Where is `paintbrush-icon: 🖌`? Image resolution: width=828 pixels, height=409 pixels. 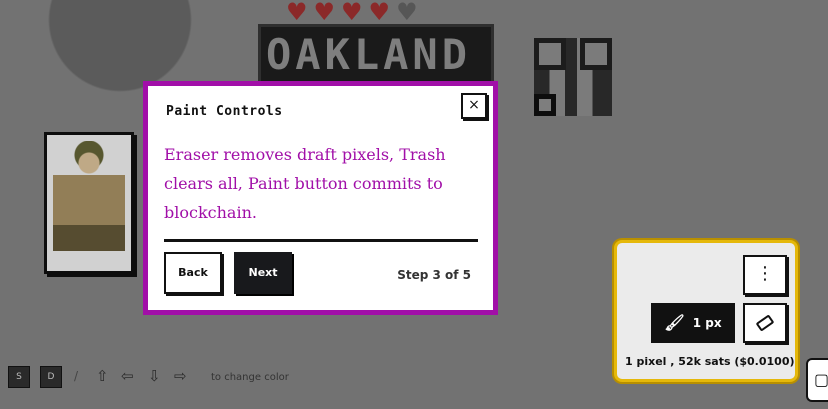
paintbrush-icon: 🖌 is located at coordinates (674, 322).